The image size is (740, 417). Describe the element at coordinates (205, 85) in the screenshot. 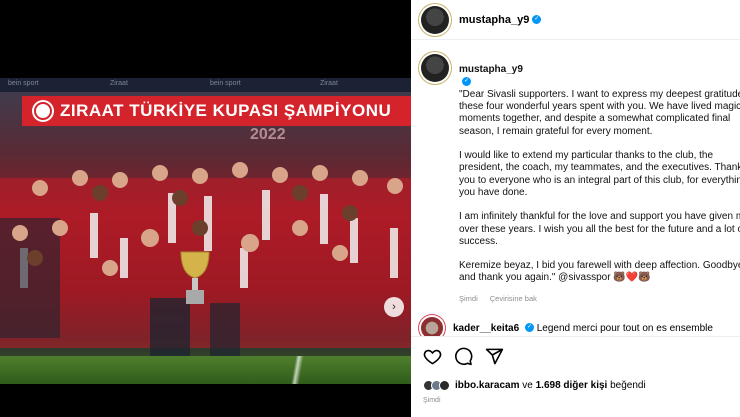

I see `ad-strip: bein sport Ziraat bein sport Ziraat` at that location.